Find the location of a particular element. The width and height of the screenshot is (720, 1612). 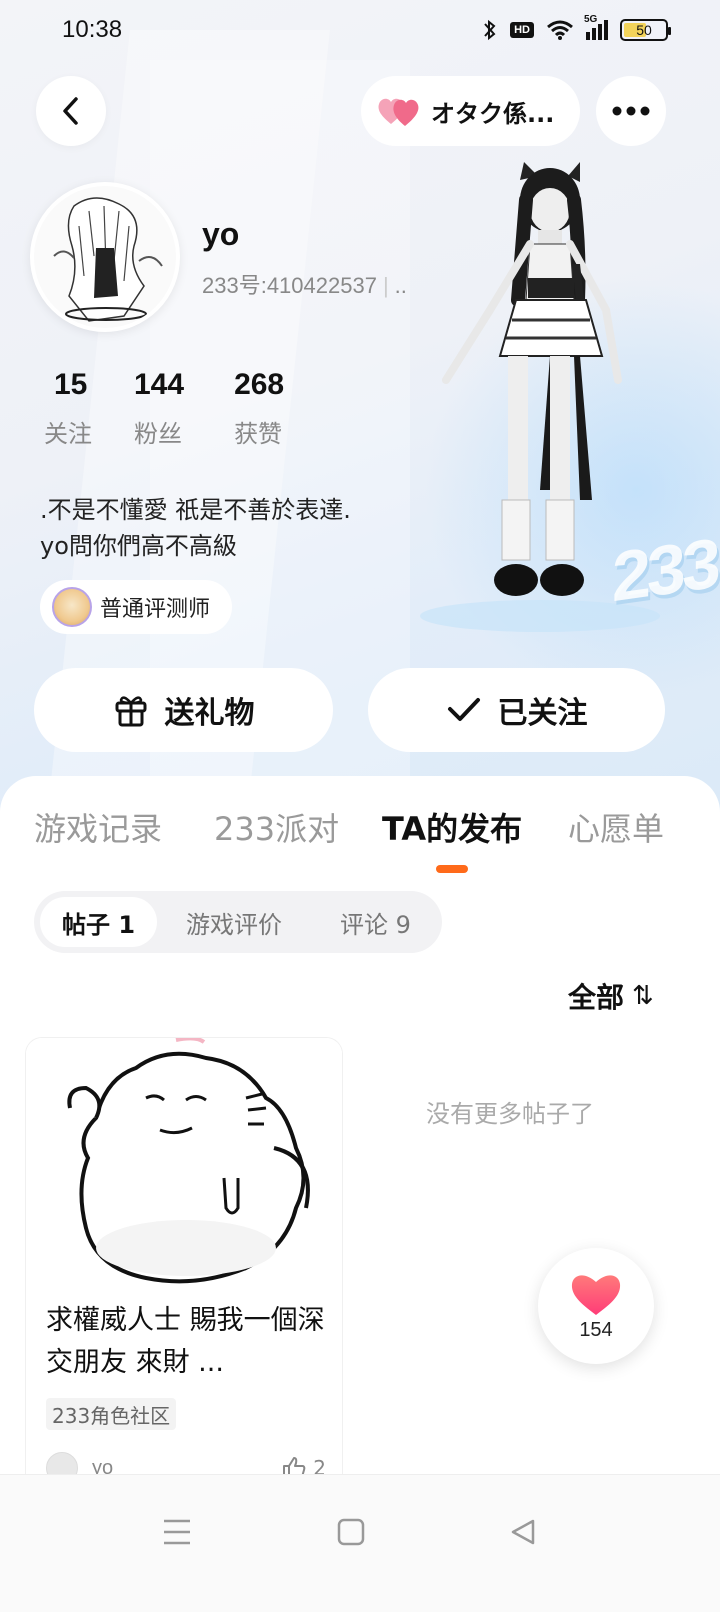

stat-following: 15 关注 is located at coordinates (68, 408).